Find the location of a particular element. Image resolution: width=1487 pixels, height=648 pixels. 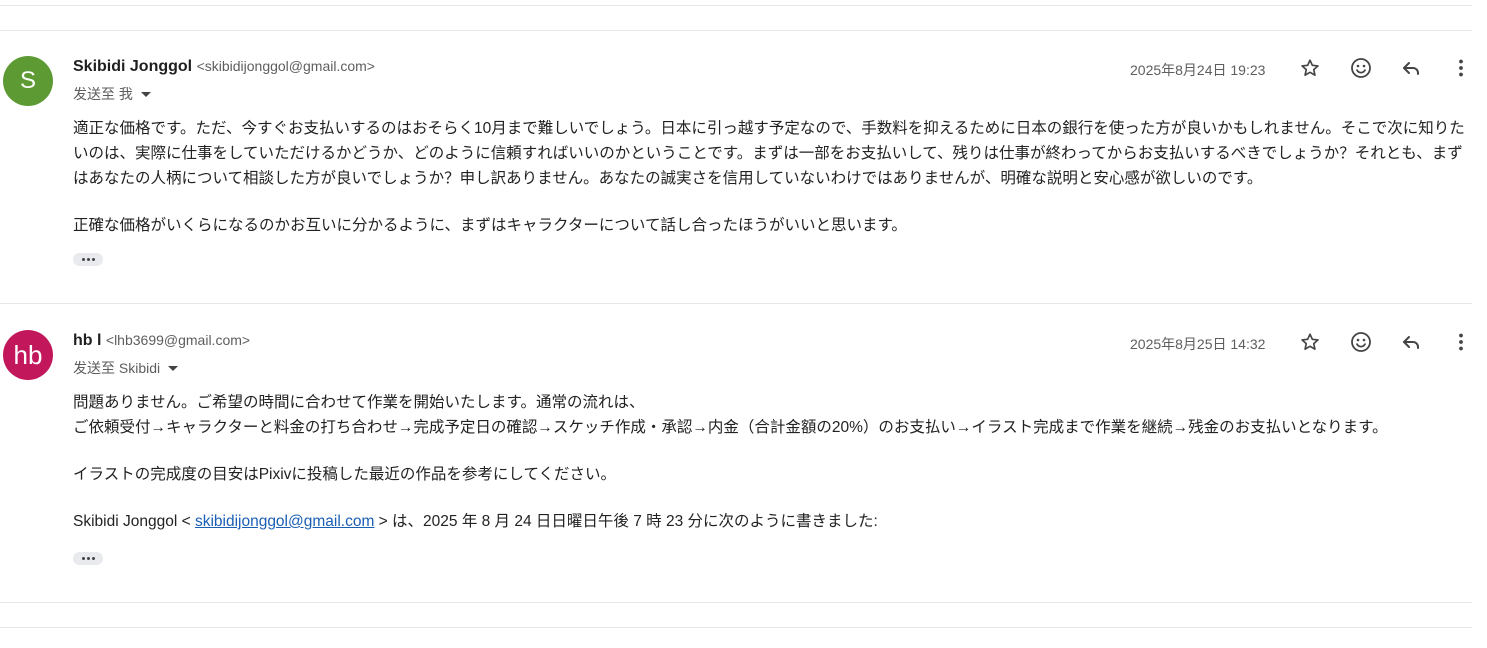

sender-avatar: hb is located at coordinates (28, 355).